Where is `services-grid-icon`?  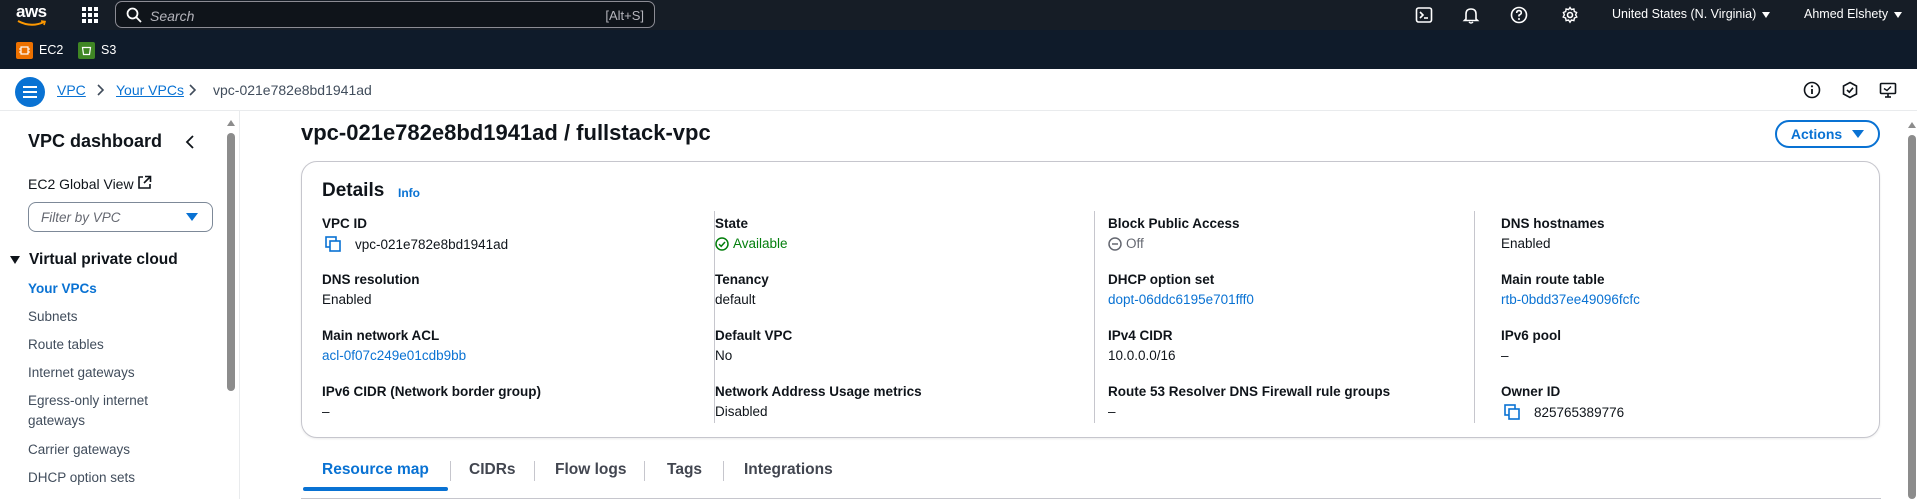 services-grid-icon is located at coordinates (90, 15).